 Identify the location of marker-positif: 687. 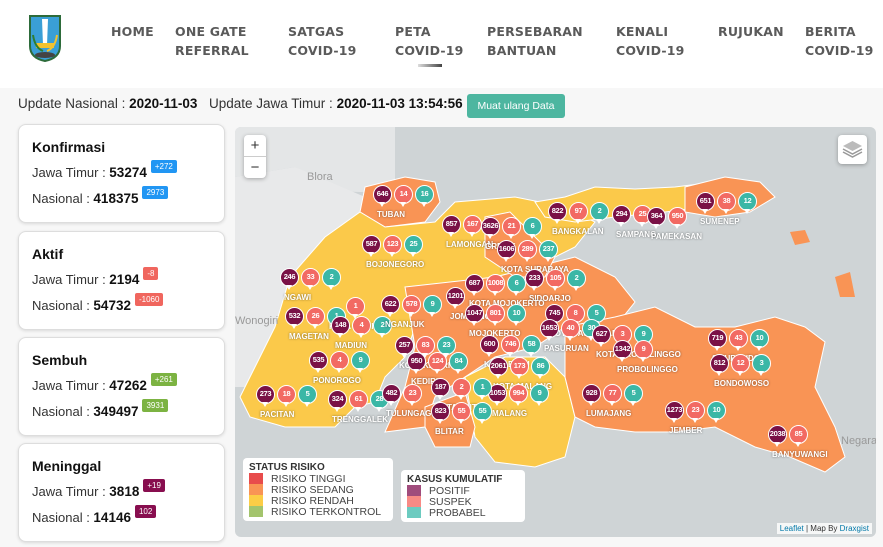
(474, 285).